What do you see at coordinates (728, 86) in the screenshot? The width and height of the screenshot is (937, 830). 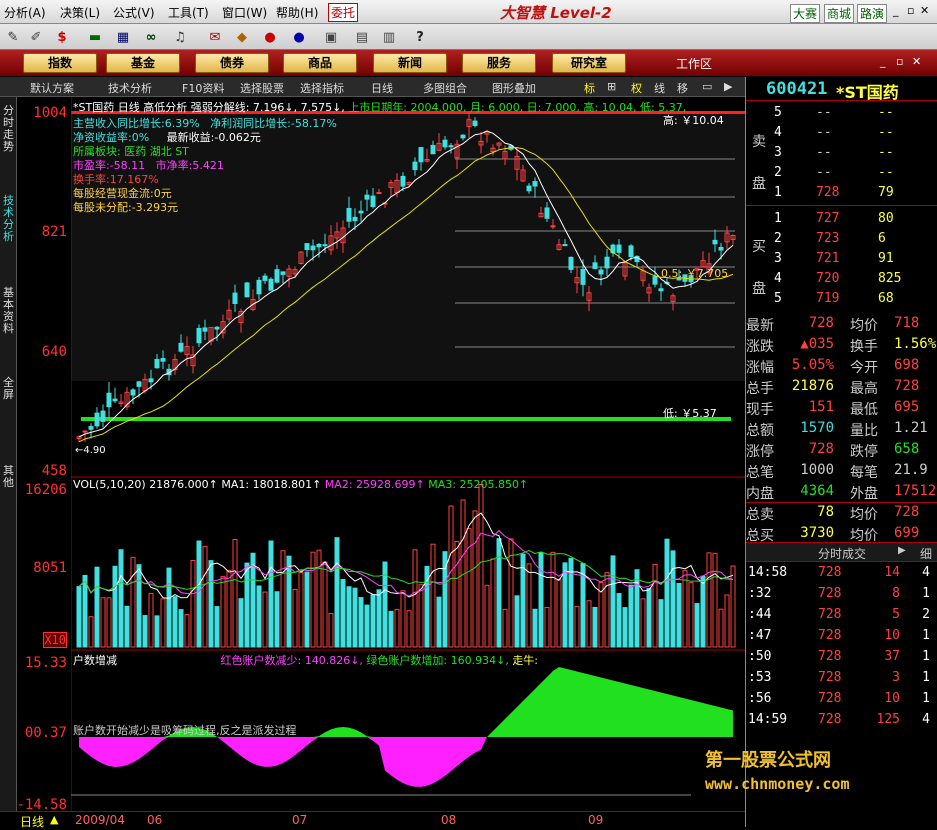 I see `collapse-arrow-icon: ▶` at bounding box center [728, 86].